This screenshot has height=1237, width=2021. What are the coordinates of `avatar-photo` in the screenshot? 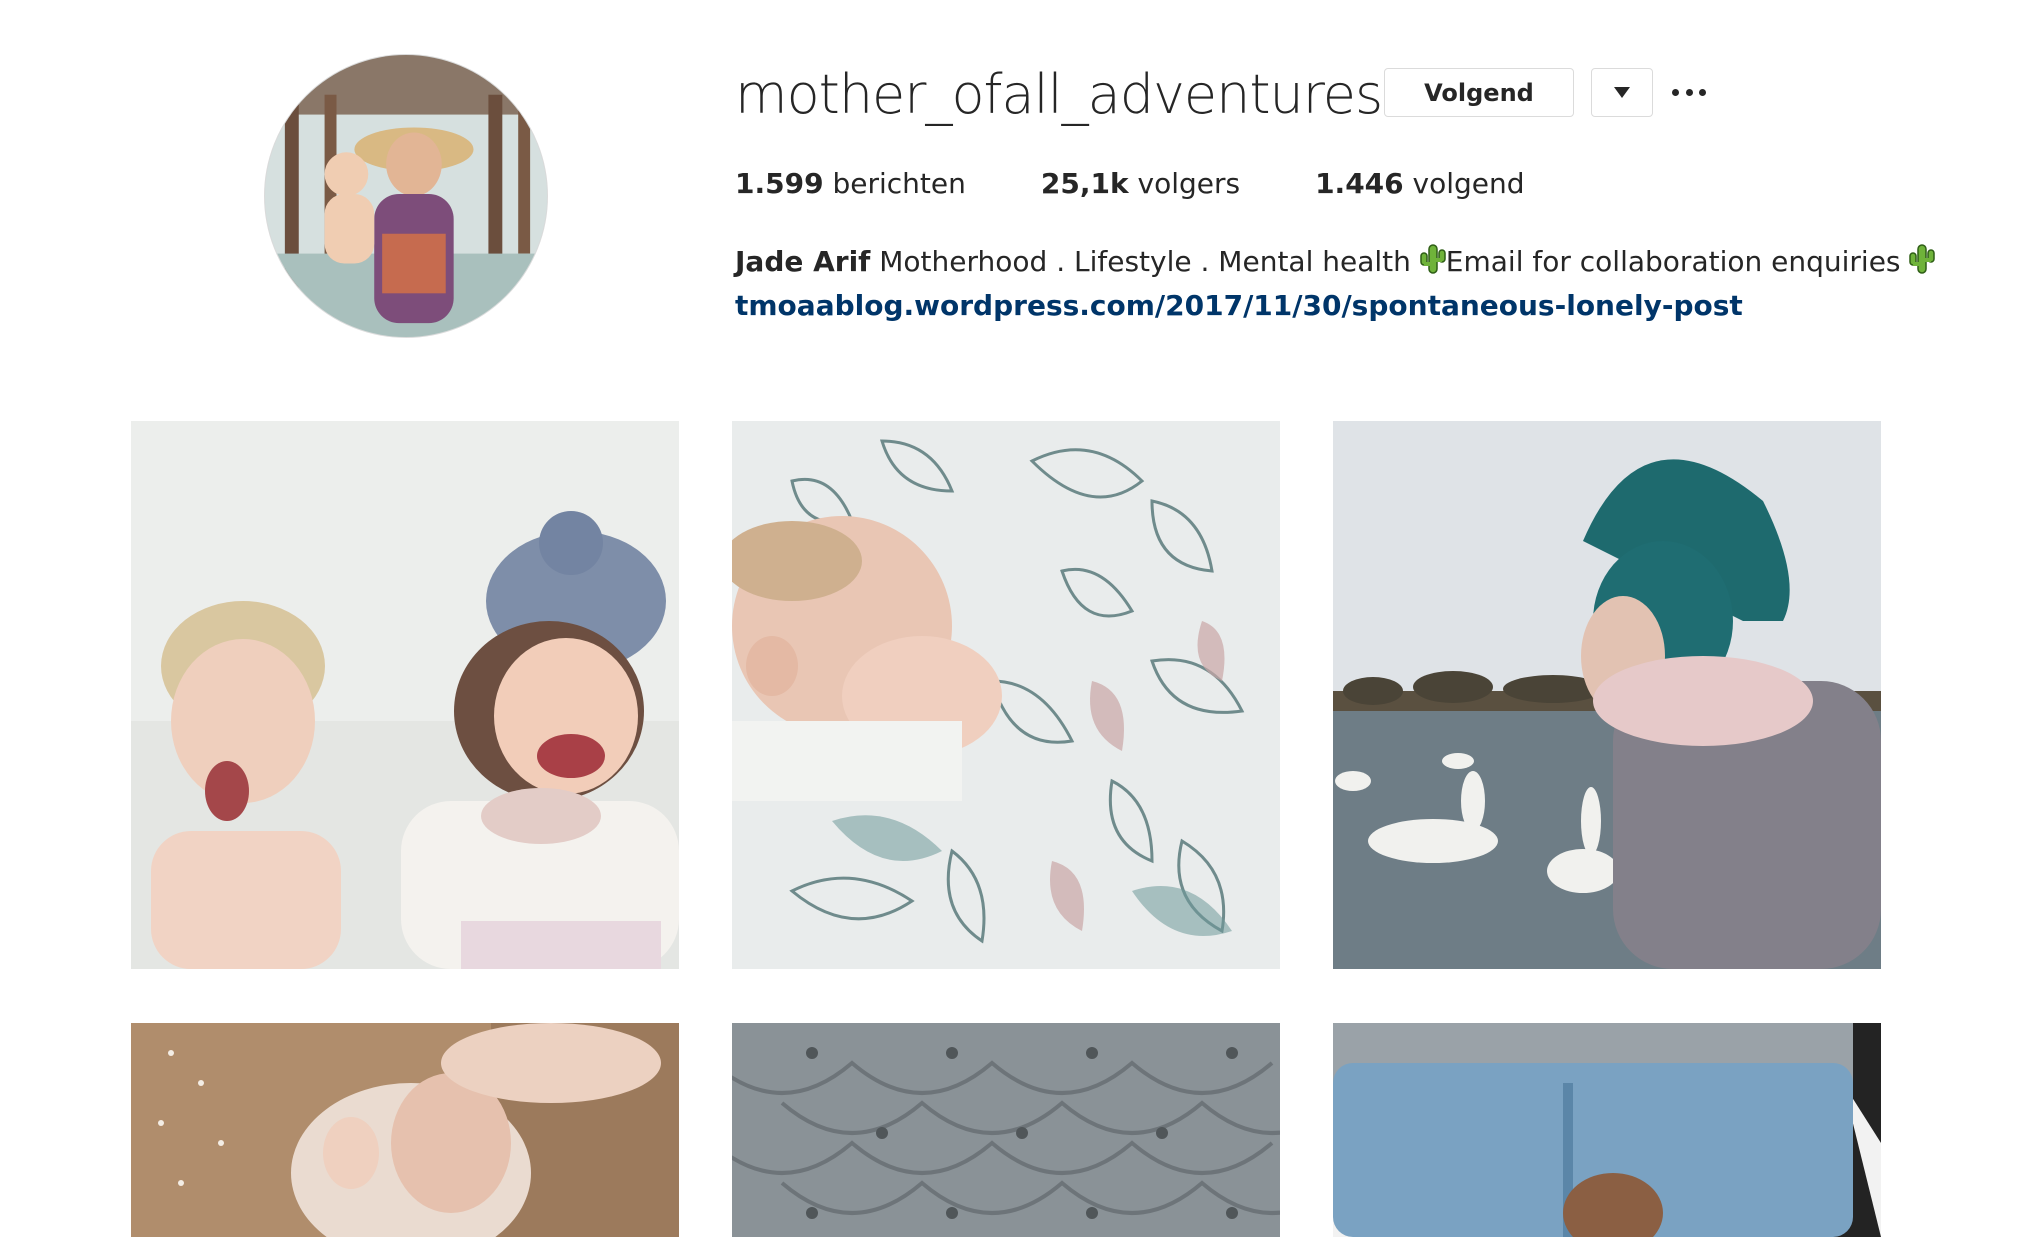 It's located at (406, 196).